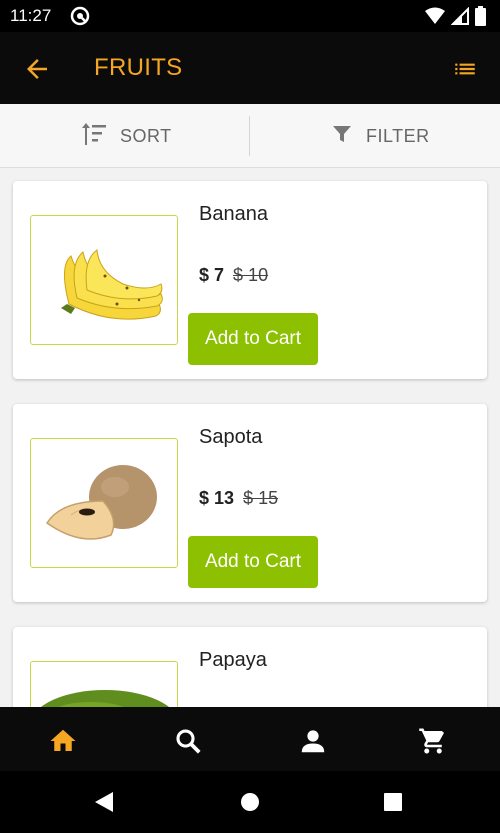  What do you see at coordinates (433, 741) in the screenshot?
I see `cart-icon` at bounding box center [433, 741].